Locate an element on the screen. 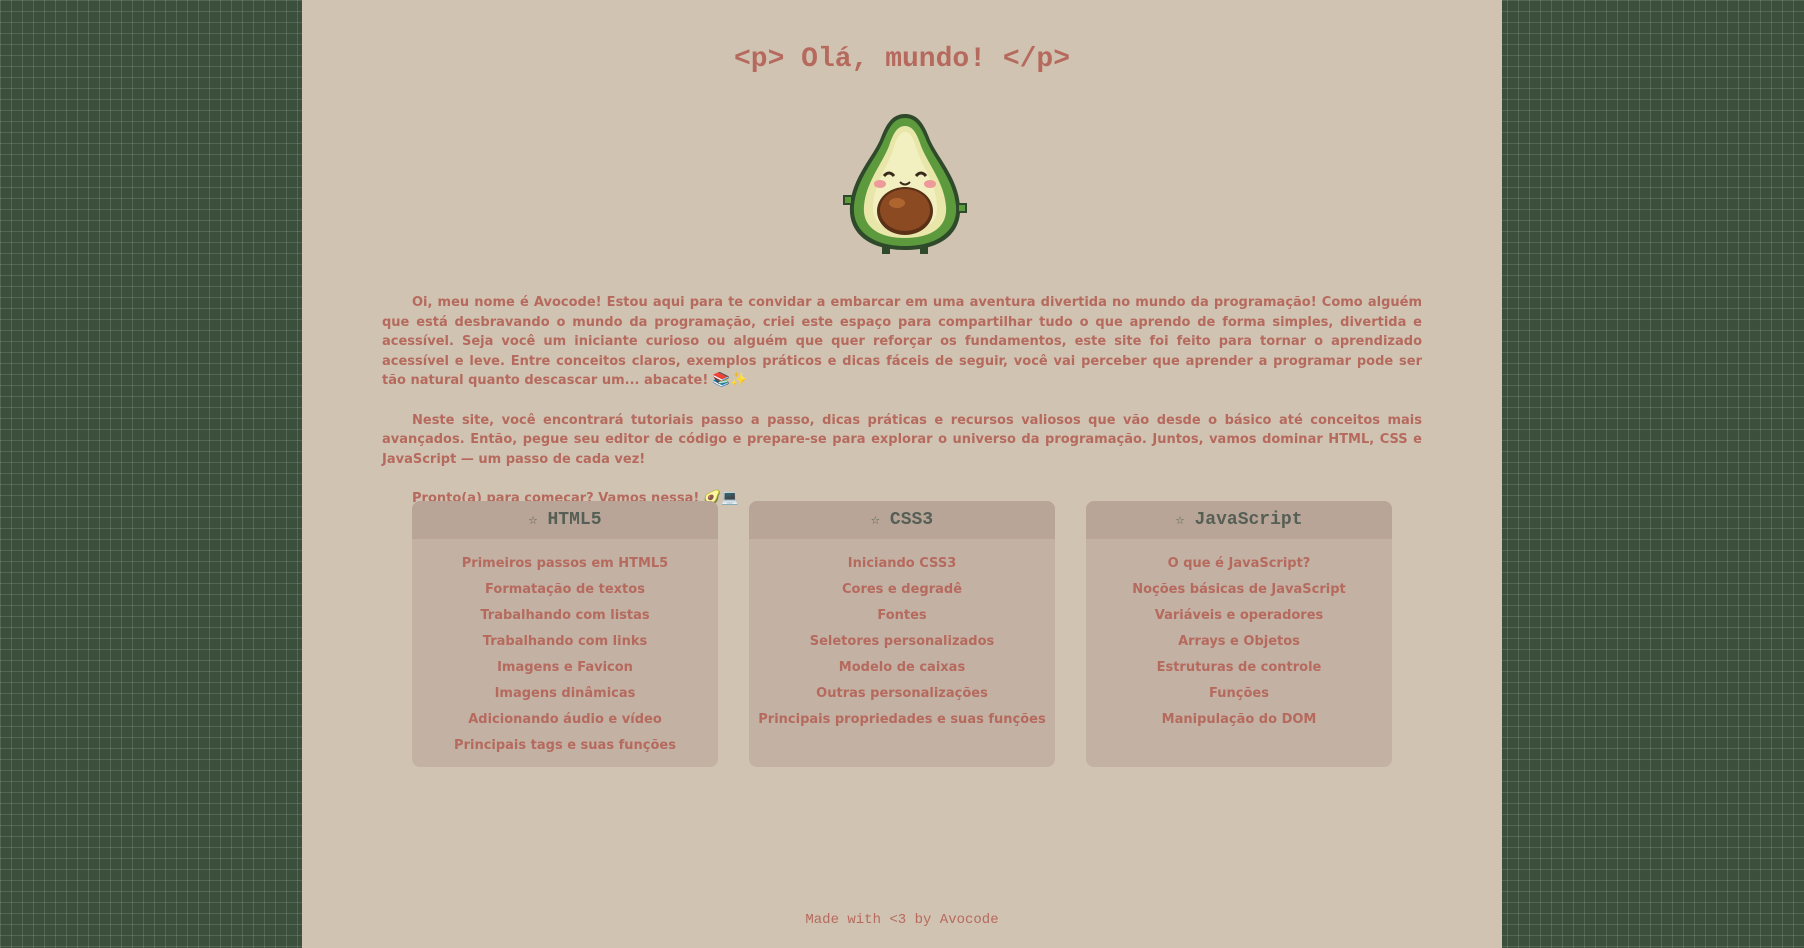  javascript-link-item: Manipulação do DOM is located at coordinates (1239, 720).